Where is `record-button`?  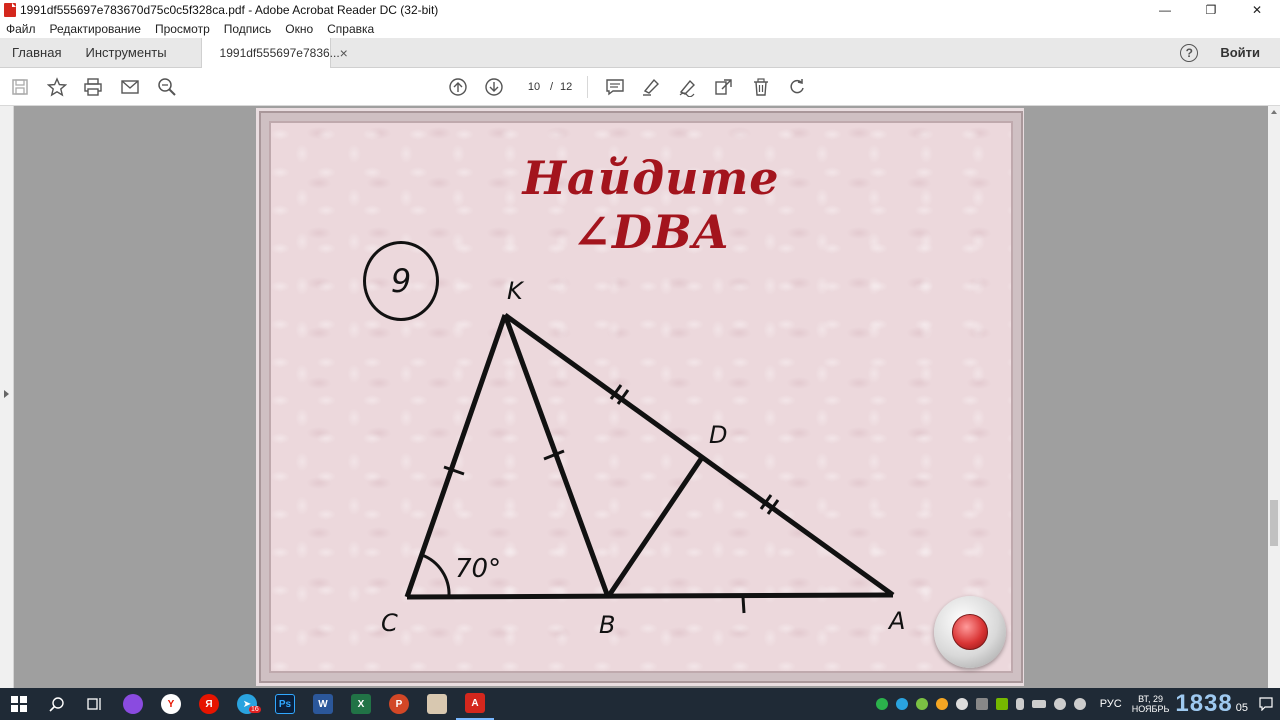
record-button is located at coordinates (970, 632).